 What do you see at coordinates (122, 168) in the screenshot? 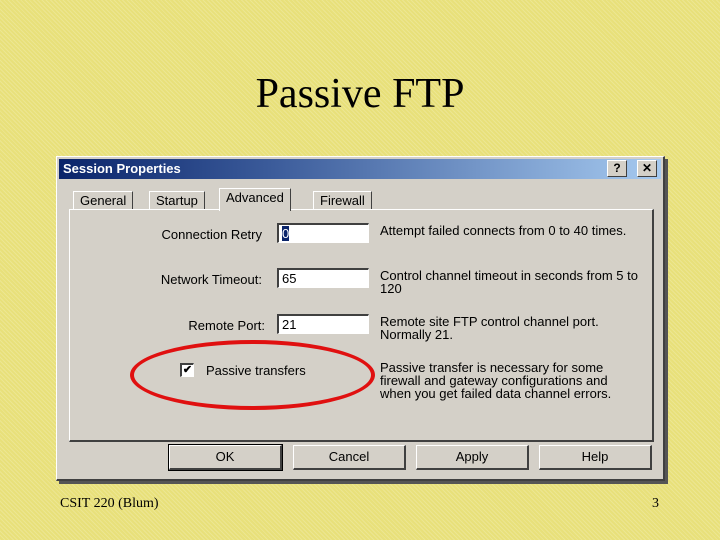
I see `dialog-title: Session Properties` at bounding box center [122, 168].